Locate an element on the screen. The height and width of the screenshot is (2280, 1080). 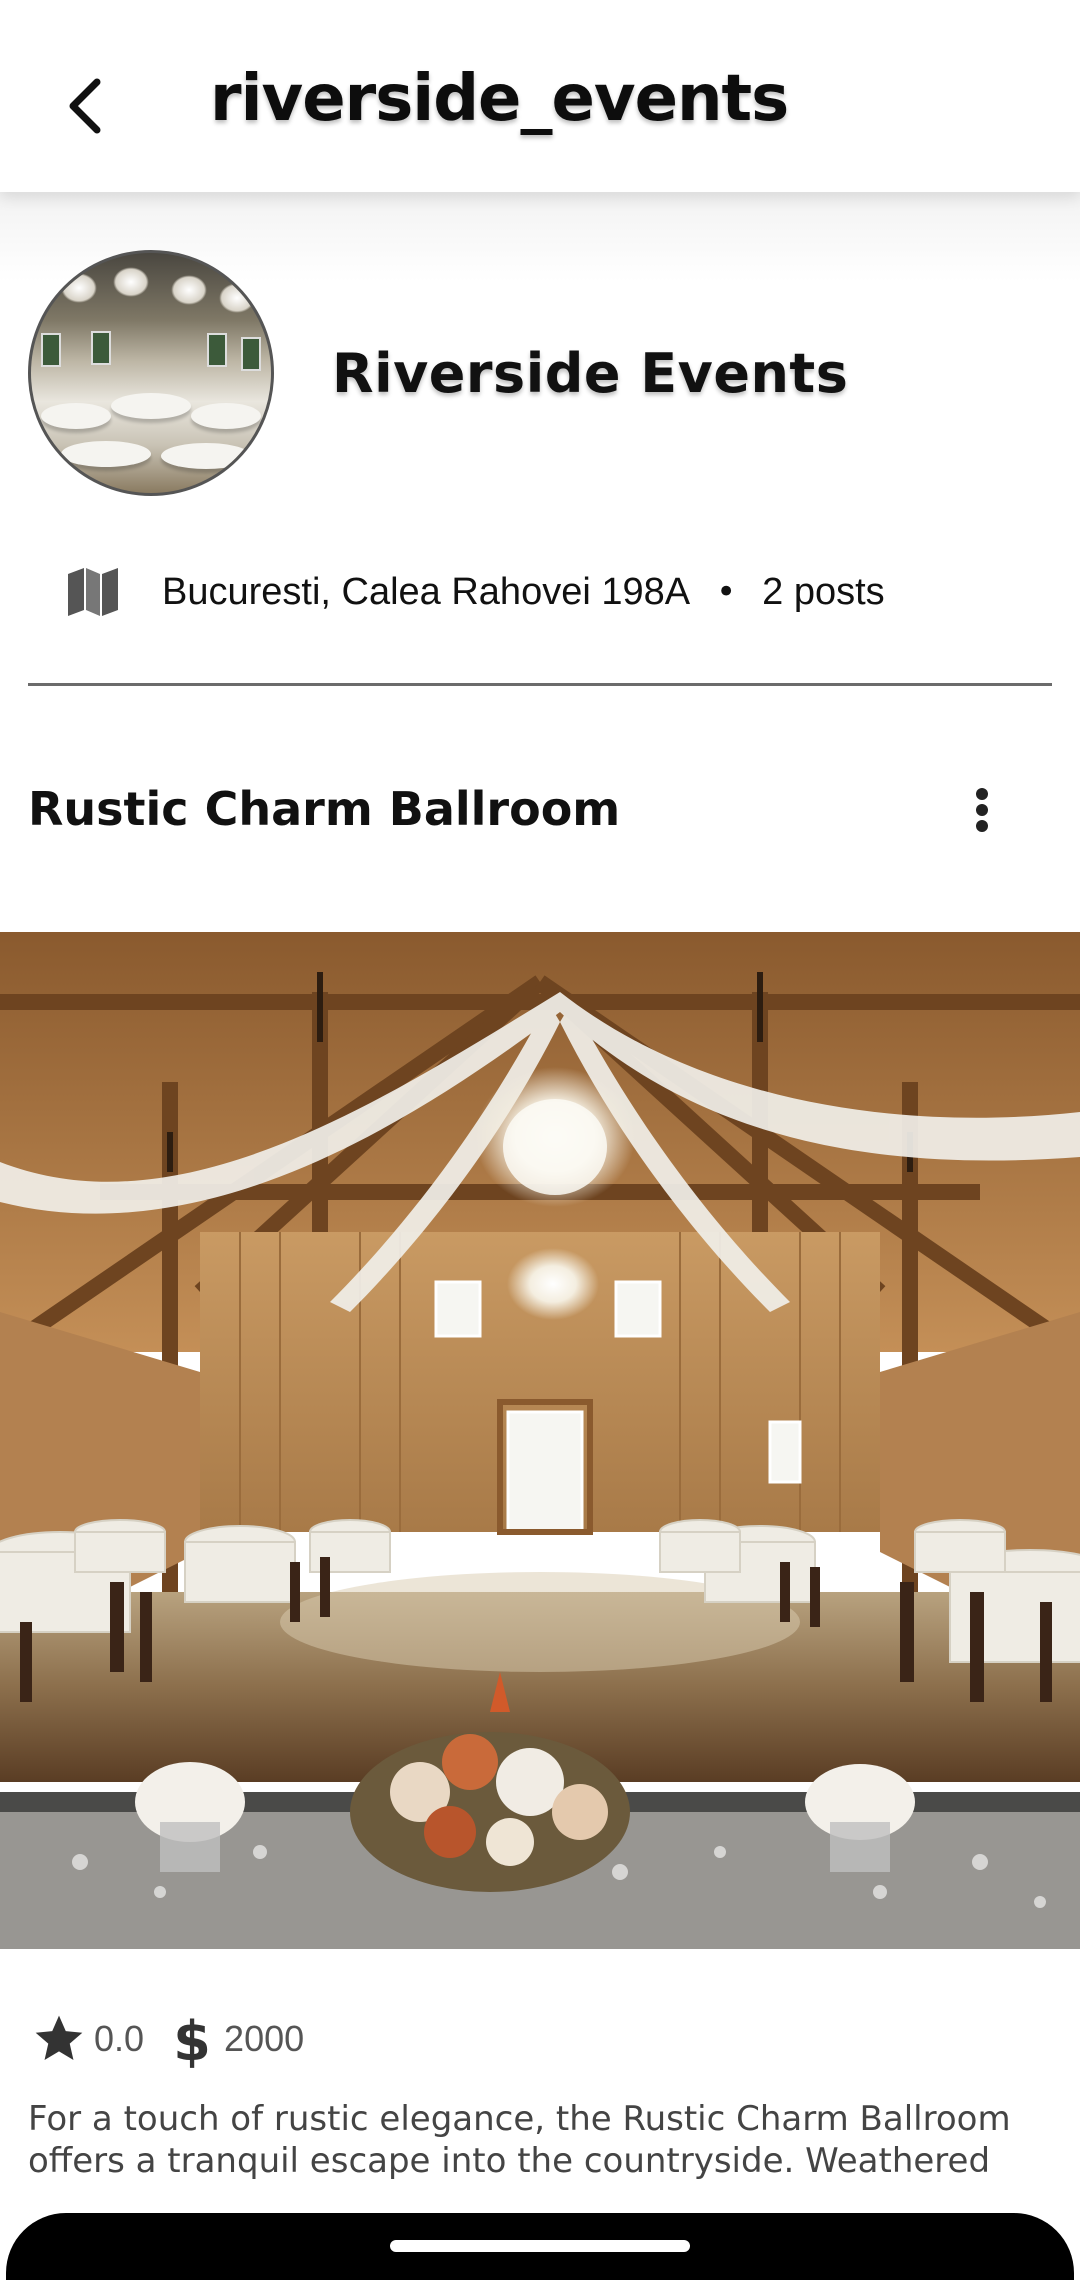
dollar-icon: $ is located at coordinates (192, 2039).